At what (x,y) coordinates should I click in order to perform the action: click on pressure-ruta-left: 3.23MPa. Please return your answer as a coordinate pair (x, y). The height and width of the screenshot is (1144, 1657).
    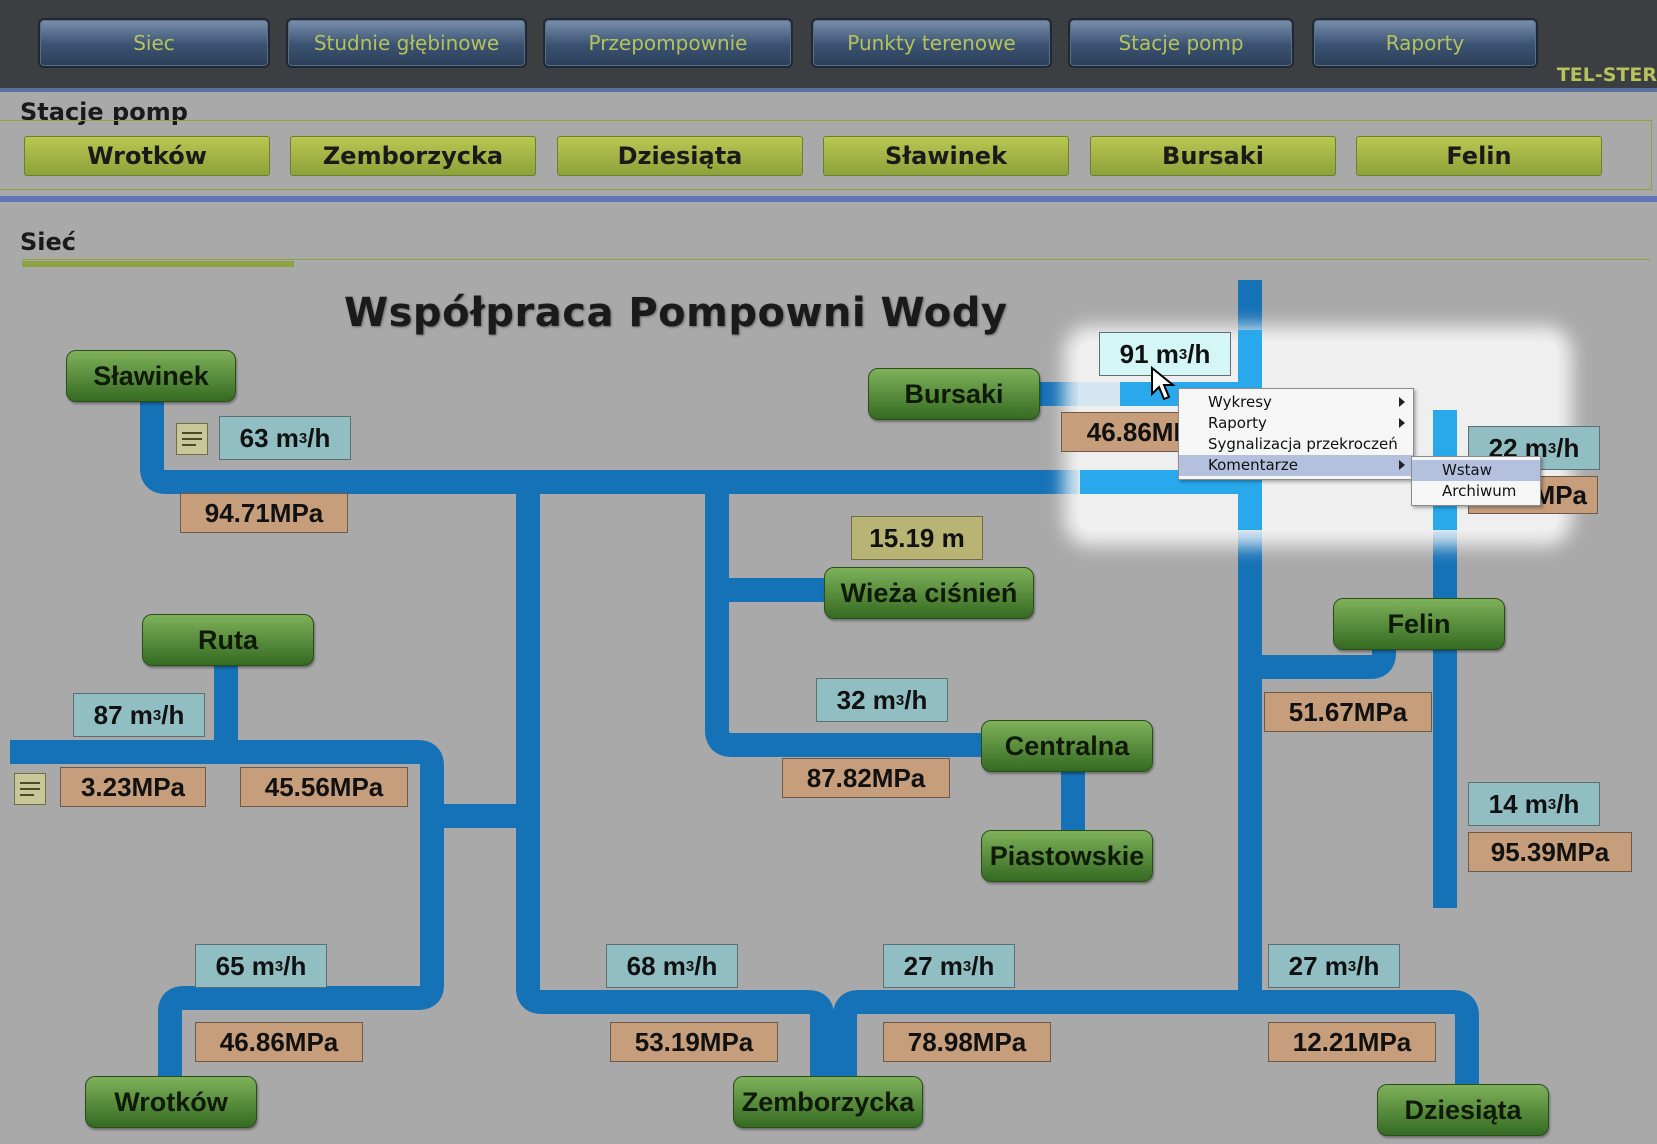
    Looking at the image, I should click on (133, 787).